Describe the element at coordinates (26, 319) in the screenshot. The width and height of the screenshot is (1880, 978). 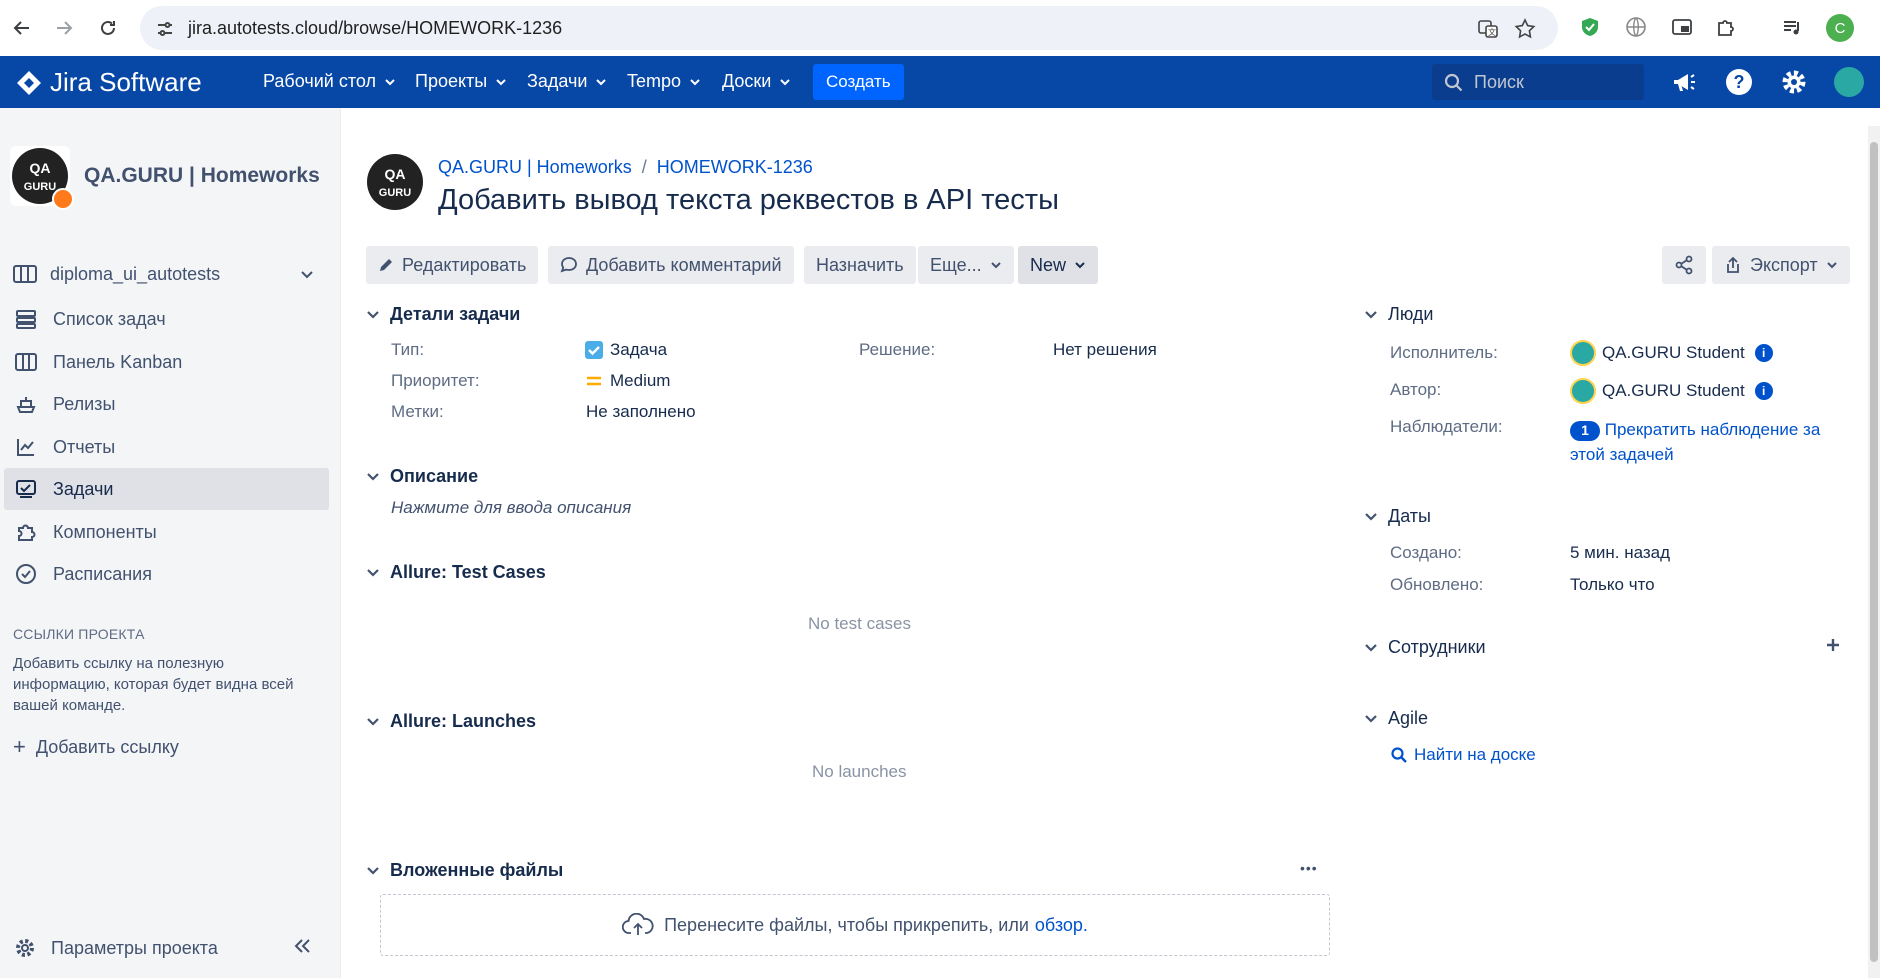
I see `backlog-icon` at that location.